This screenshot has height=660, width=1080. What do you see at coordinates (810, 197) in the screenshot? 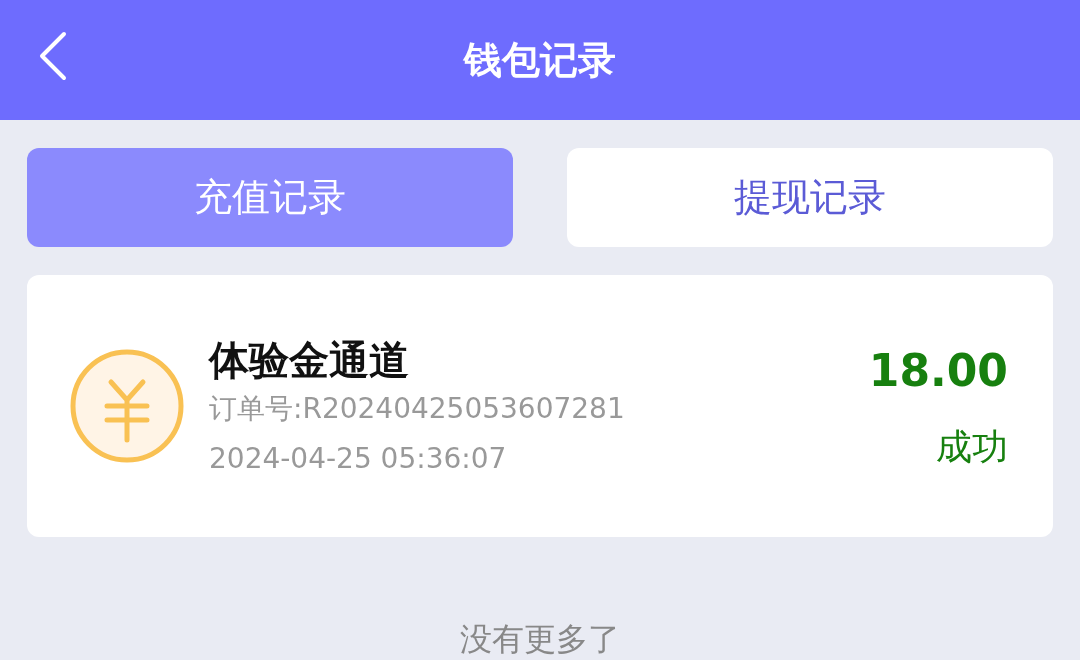
I see `tab: 提现记录` at bounding box center [810, 197].